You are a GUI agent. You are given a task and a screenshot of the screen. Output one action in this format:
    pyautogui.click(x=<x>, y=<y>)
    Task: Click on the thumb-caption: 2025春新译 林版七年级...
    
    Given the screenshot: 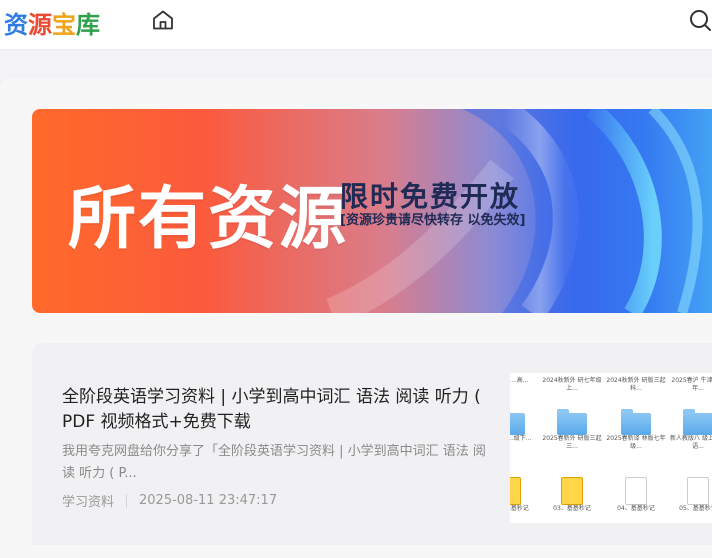 What is the action you would take?
    pyautogui.click(x=636, y=442)
    